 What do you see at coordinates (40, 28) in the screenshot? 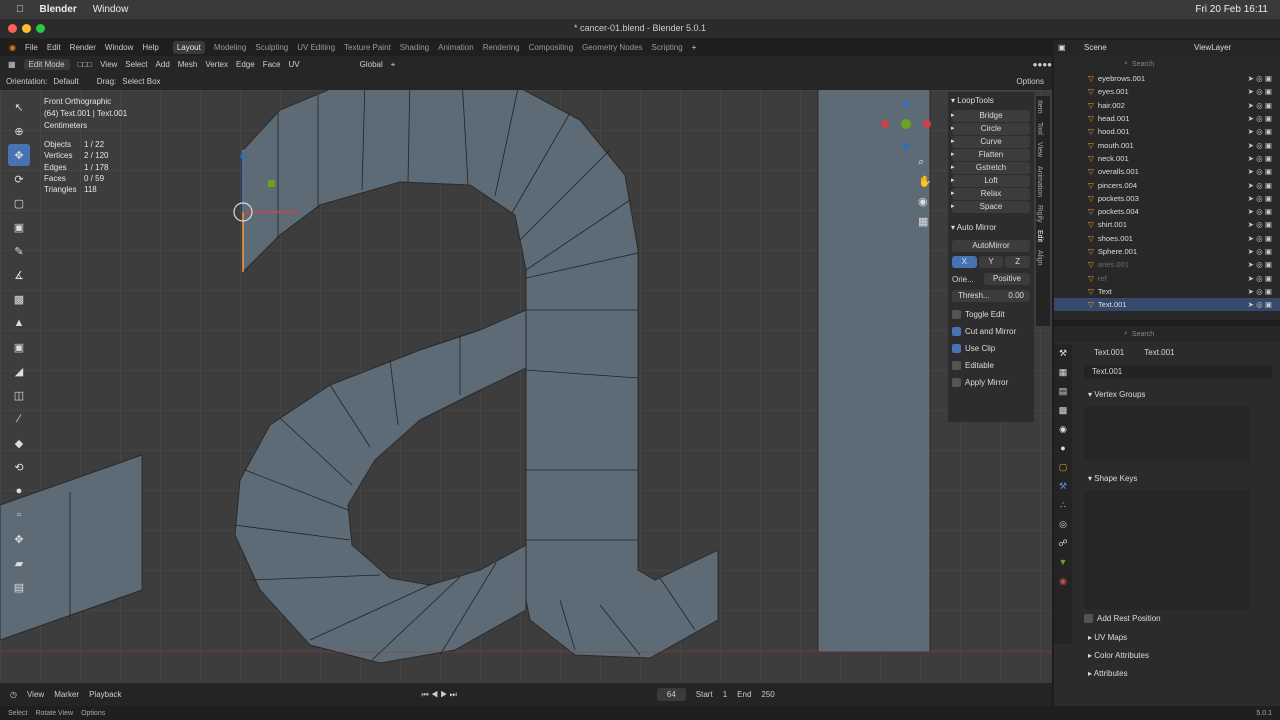
I see `zoom-window-button` at bounding box center [40, 28].